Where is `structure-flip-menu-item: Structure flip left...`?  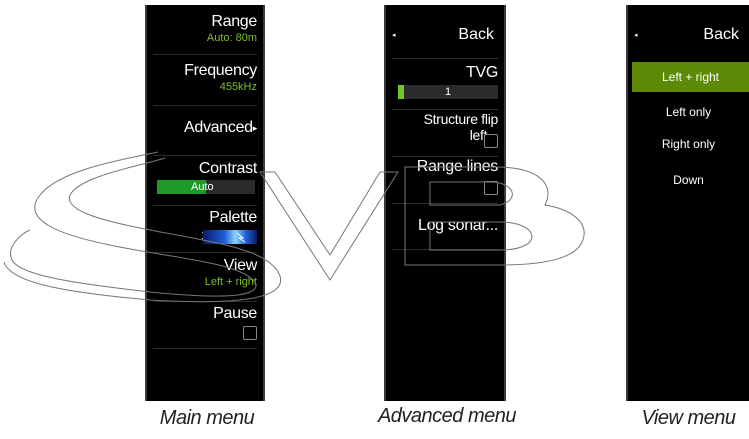
structure-flip-menu-item: Structure flip left... is located at coordinates (445, 134).